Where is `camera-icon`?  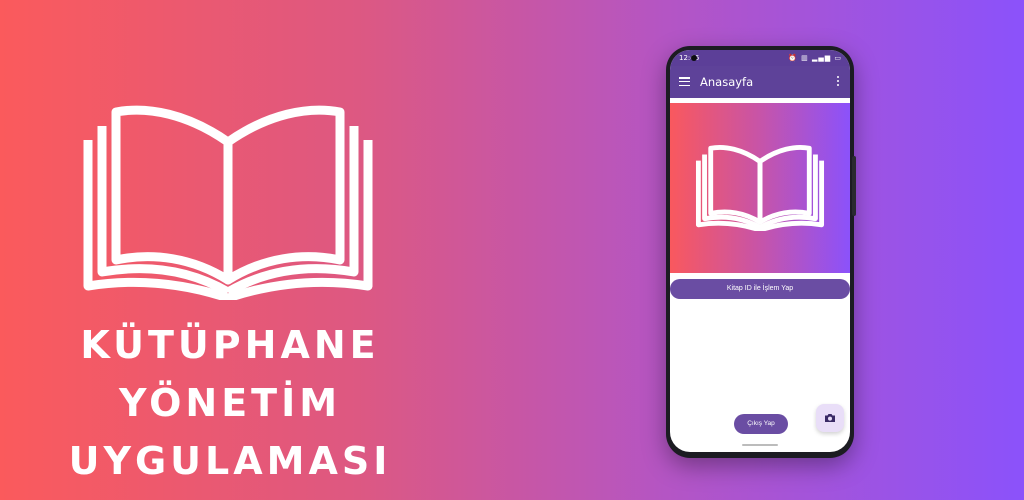 camera-icon is located at coordinates (830, 418).